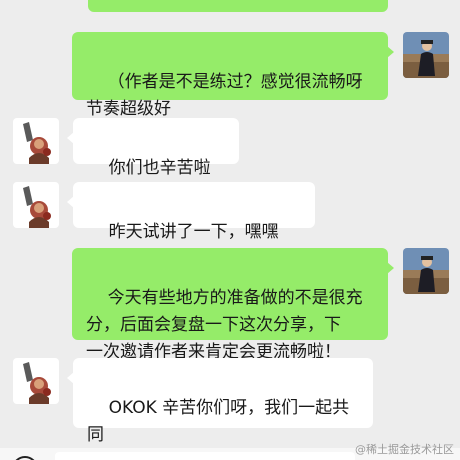 This screenshot has width=460, height=460. Describe the element at coordinates (159, 168) in the screenshot. I see `message-text-2: 你们也辛苦啦` at that location.